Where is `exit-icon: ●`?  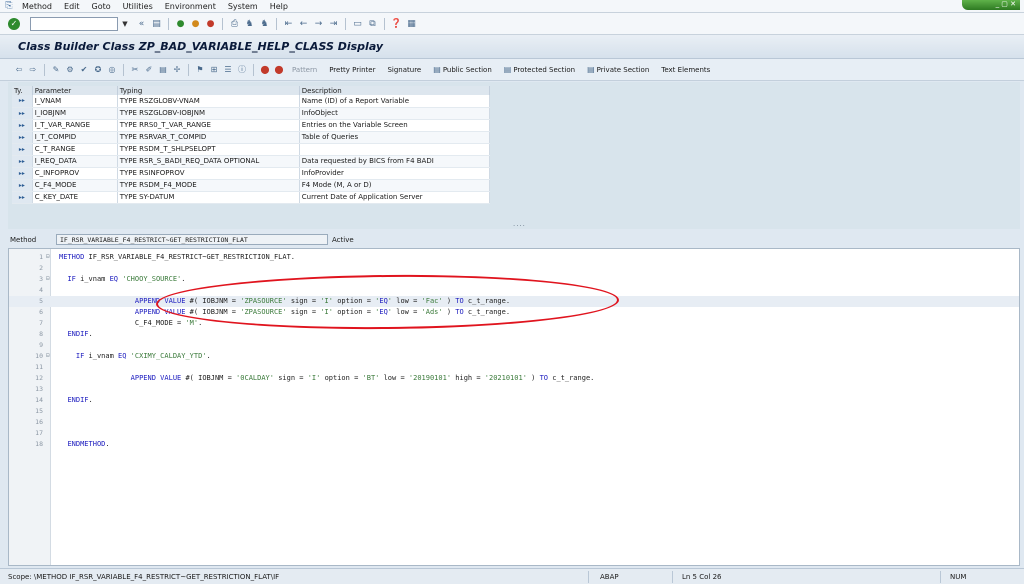 exit-icon: ● is located at coordinates (195, 23).